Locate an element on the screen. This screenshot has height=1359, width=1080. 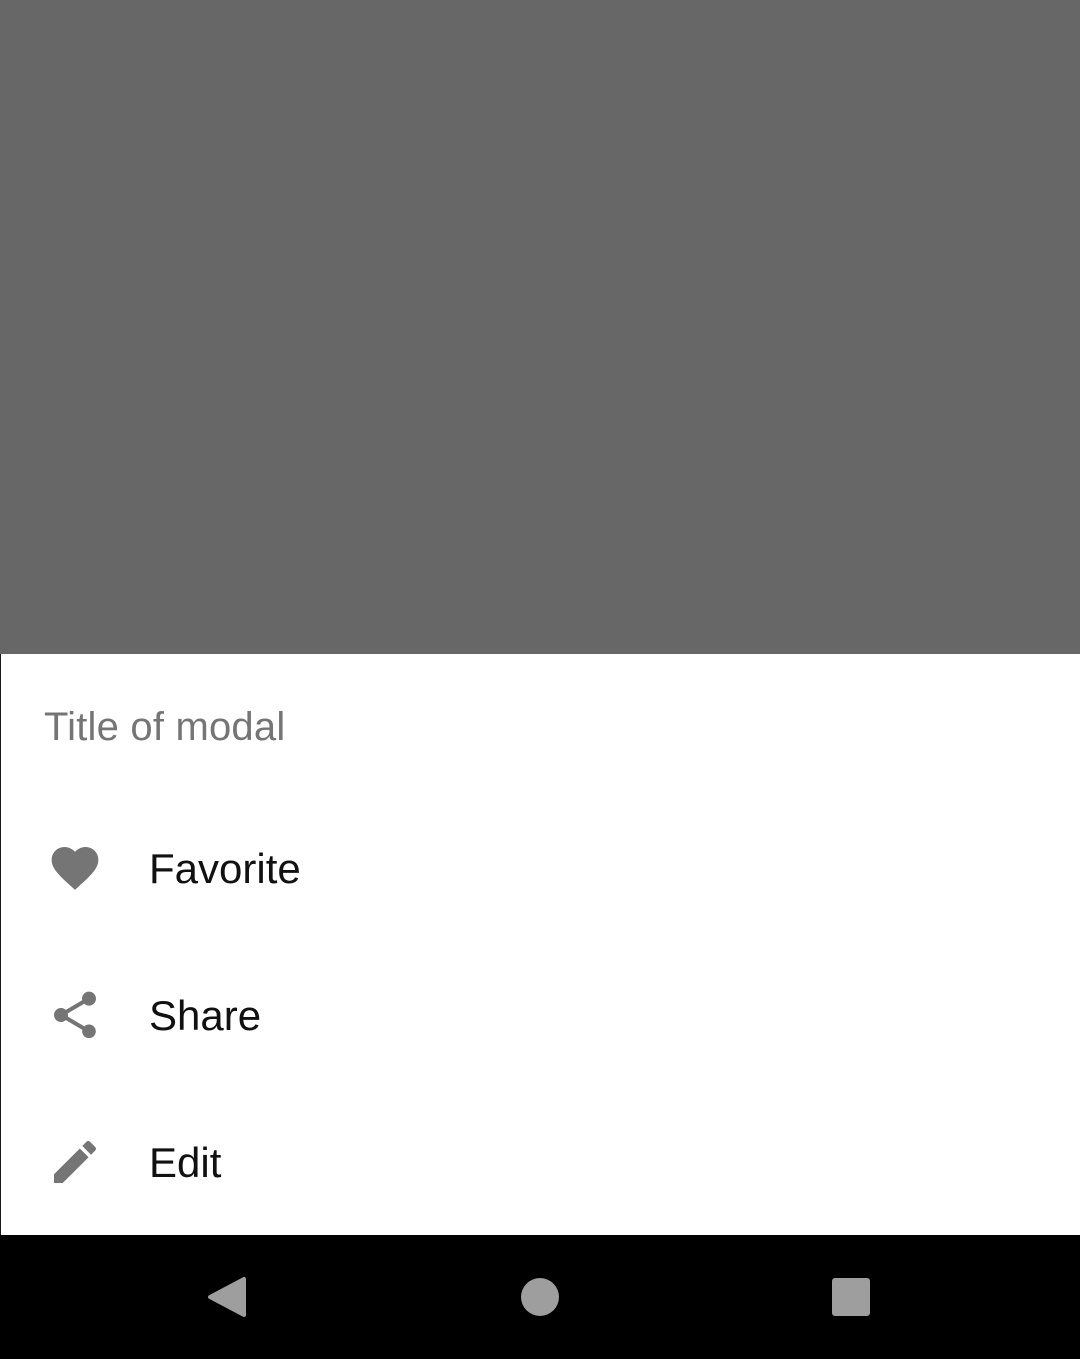
nav-recents-button is located at coordinates (851, 1297).